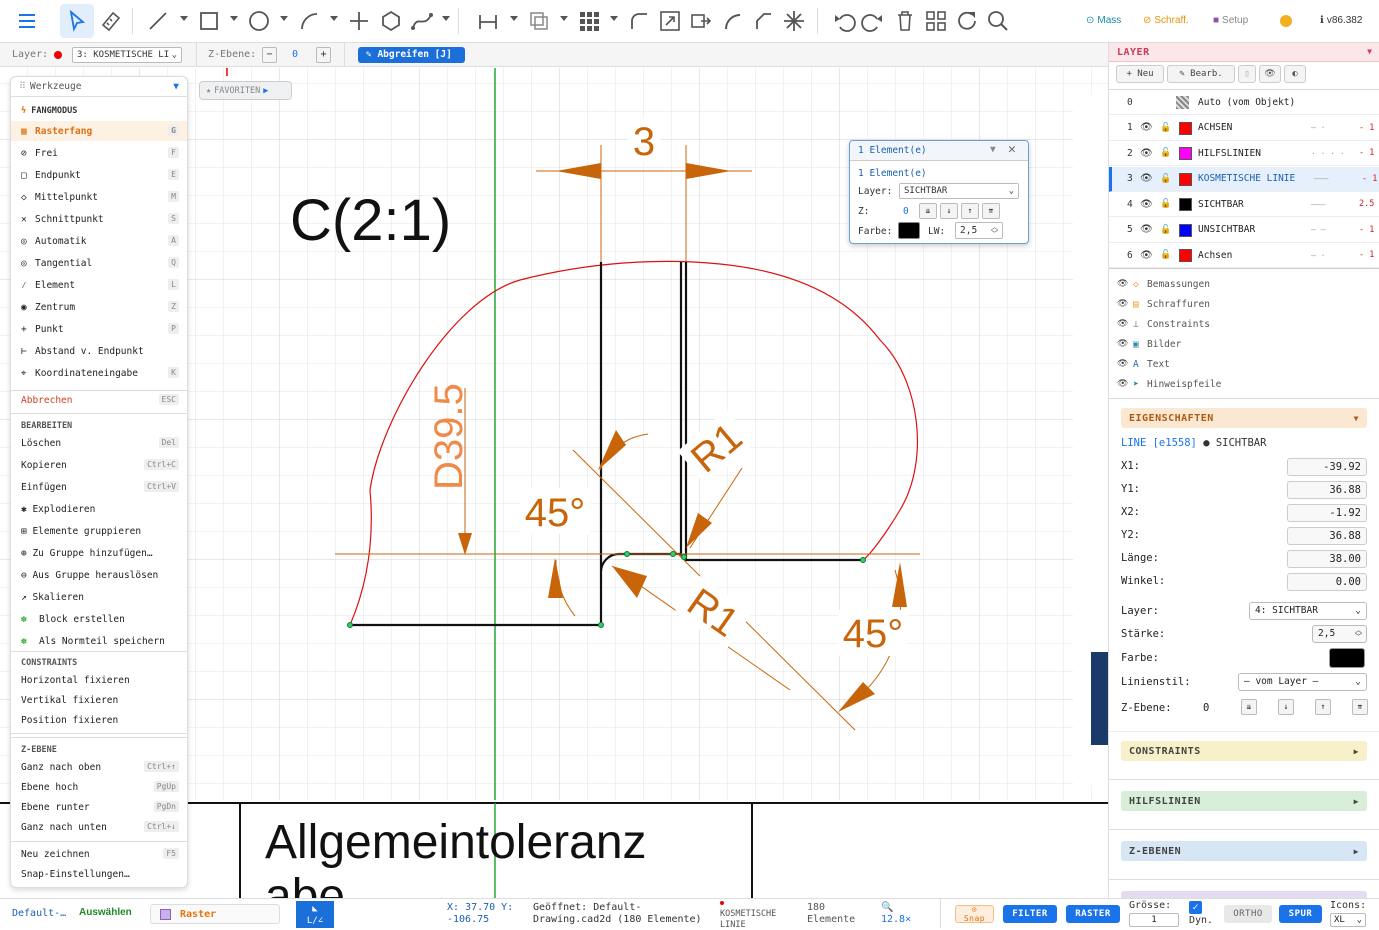 This screenshot has width=1379, height=930. Describe the element at coordinates (99, 767) in the screenshot. I see `zebene-item: Ganz nach oben Ctrl+↑` at that location.